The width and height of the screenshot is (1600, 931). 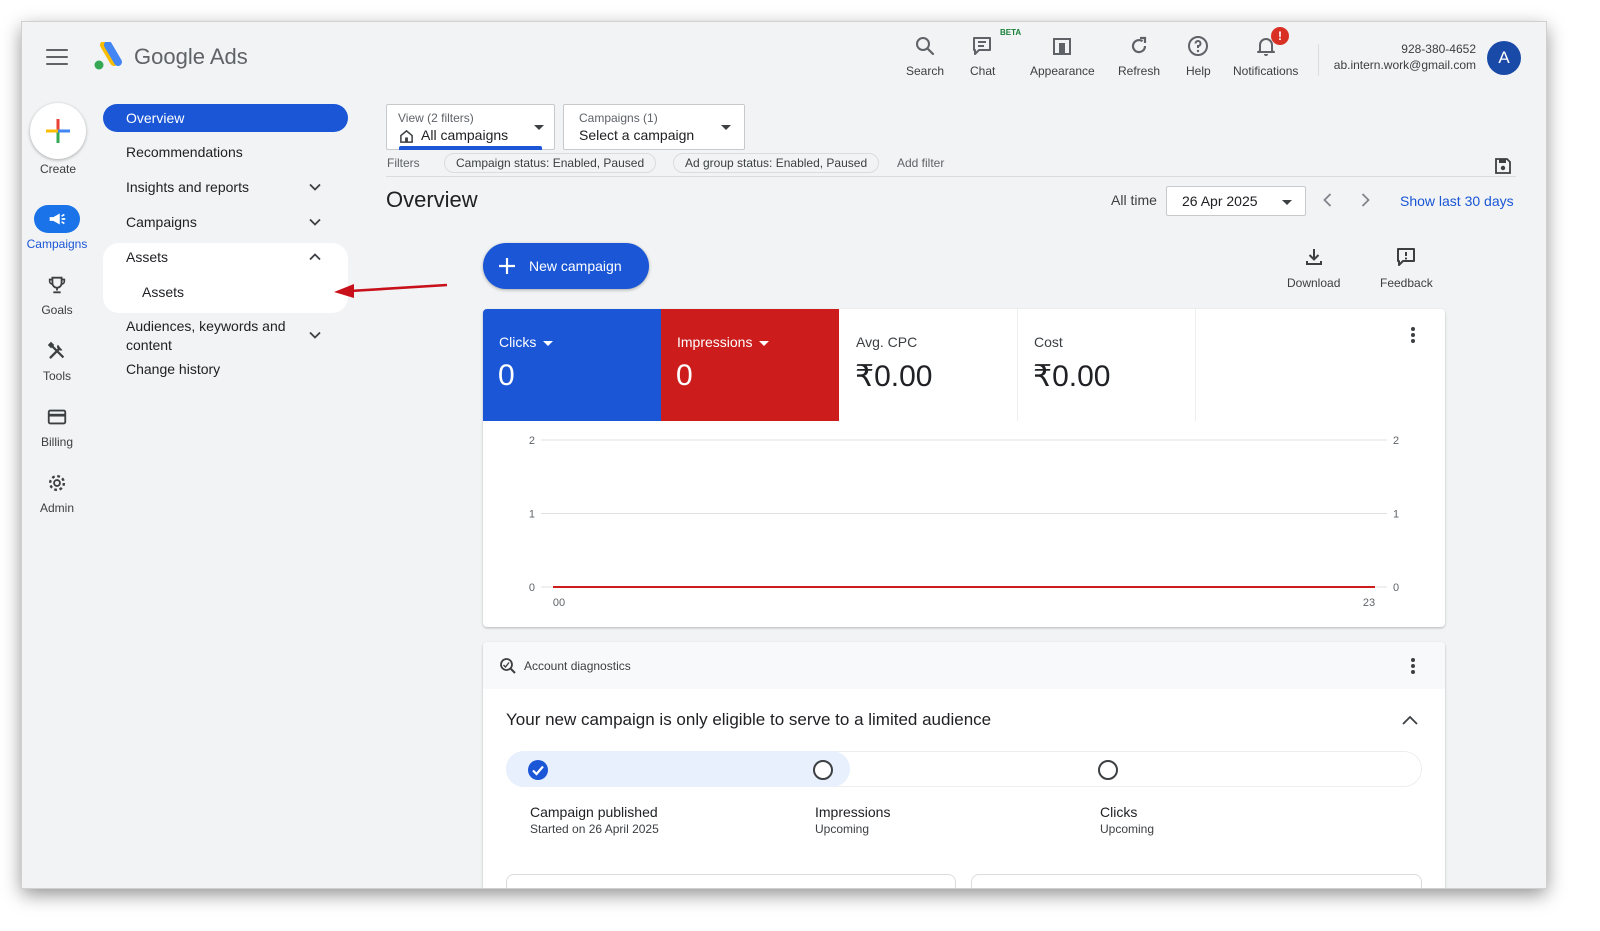 I want to click on rail-item-tools: Tools, so click(x=57, y=360).